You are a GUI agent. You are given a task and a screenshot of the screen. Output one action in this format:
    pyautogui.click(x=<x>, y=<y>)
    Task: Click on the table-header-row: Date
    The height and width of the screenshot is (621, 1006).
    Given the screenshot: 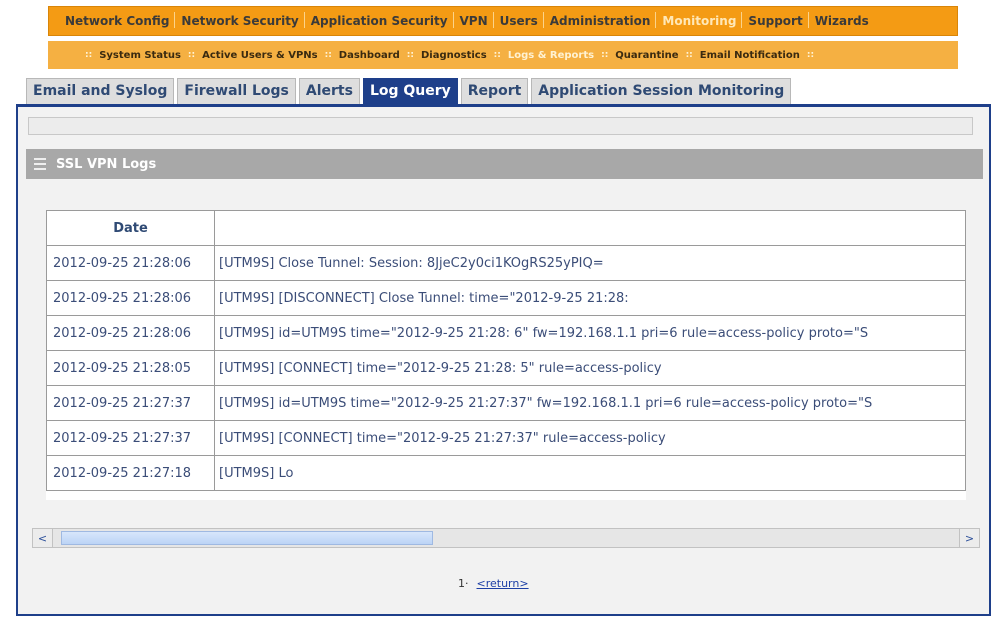 What is the action you would take?
    pyautogui.click(x=506, y=228)
    